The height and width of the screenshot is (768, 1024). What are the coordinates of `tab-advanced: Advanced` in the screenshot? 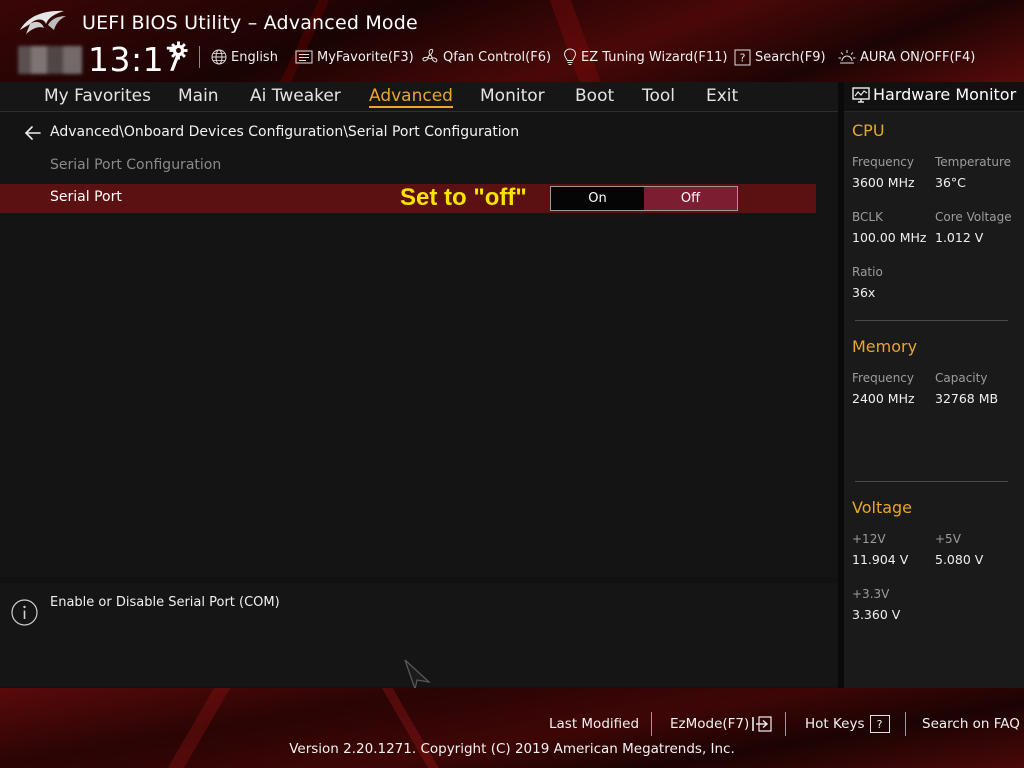 It's located at (411, 97).